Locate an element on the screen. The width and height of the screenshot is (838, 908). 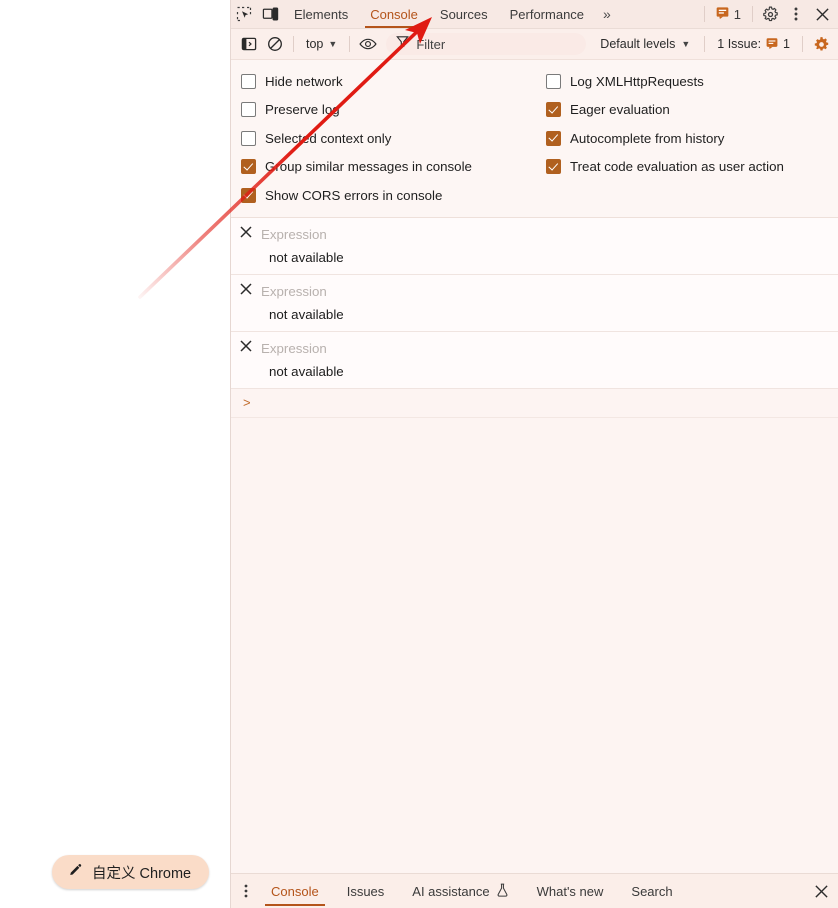
setting-group-similar-messages: Group similar messages in console is located at coordinates (383, 167).